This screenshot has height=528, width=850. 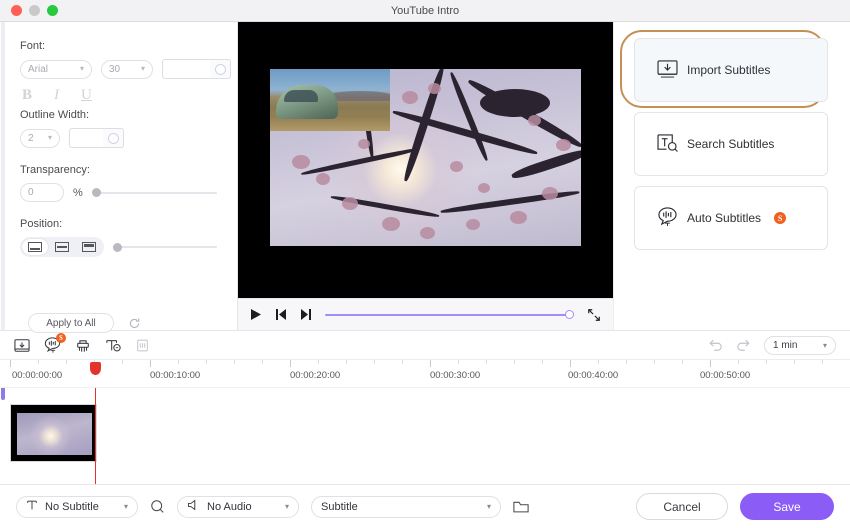 What do you see at coordinates (667, 144) in the screenshot?
I see `search-subtitles-icon` at bounding box center [667, 144].